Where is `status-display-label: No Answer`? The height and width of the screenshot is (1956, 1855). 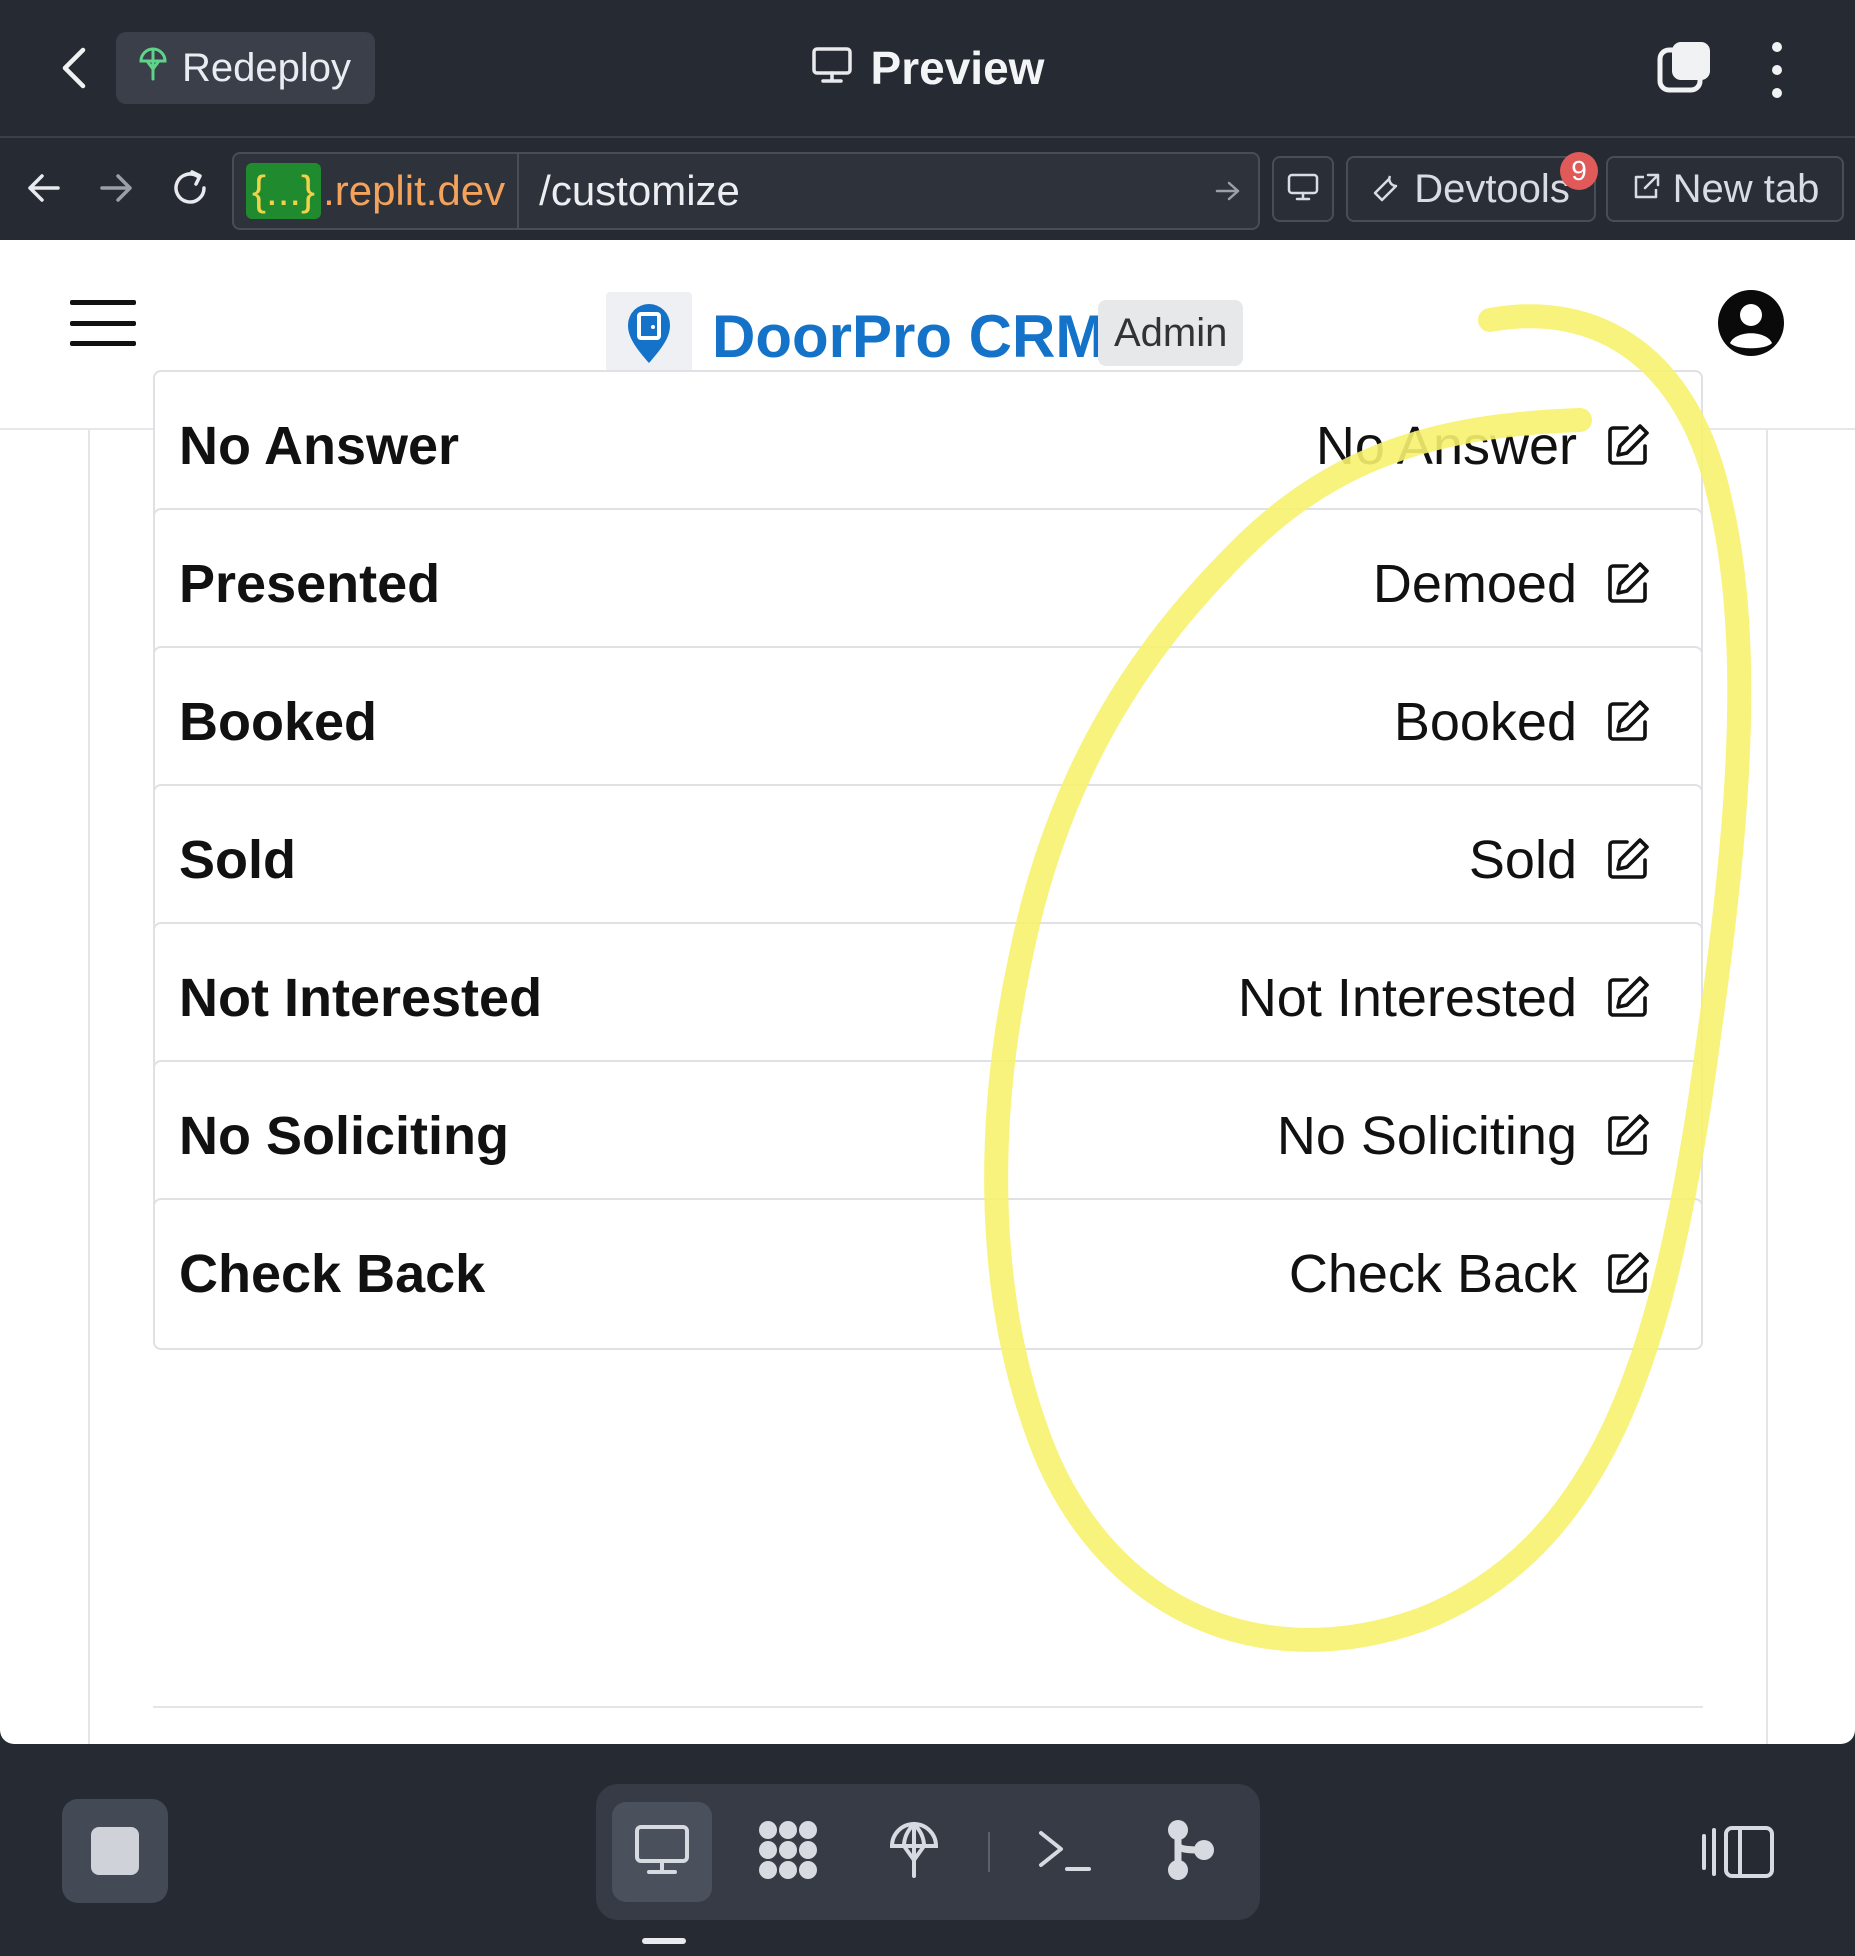
status-display-label: No Answer is located at coordinates (1446, 446).